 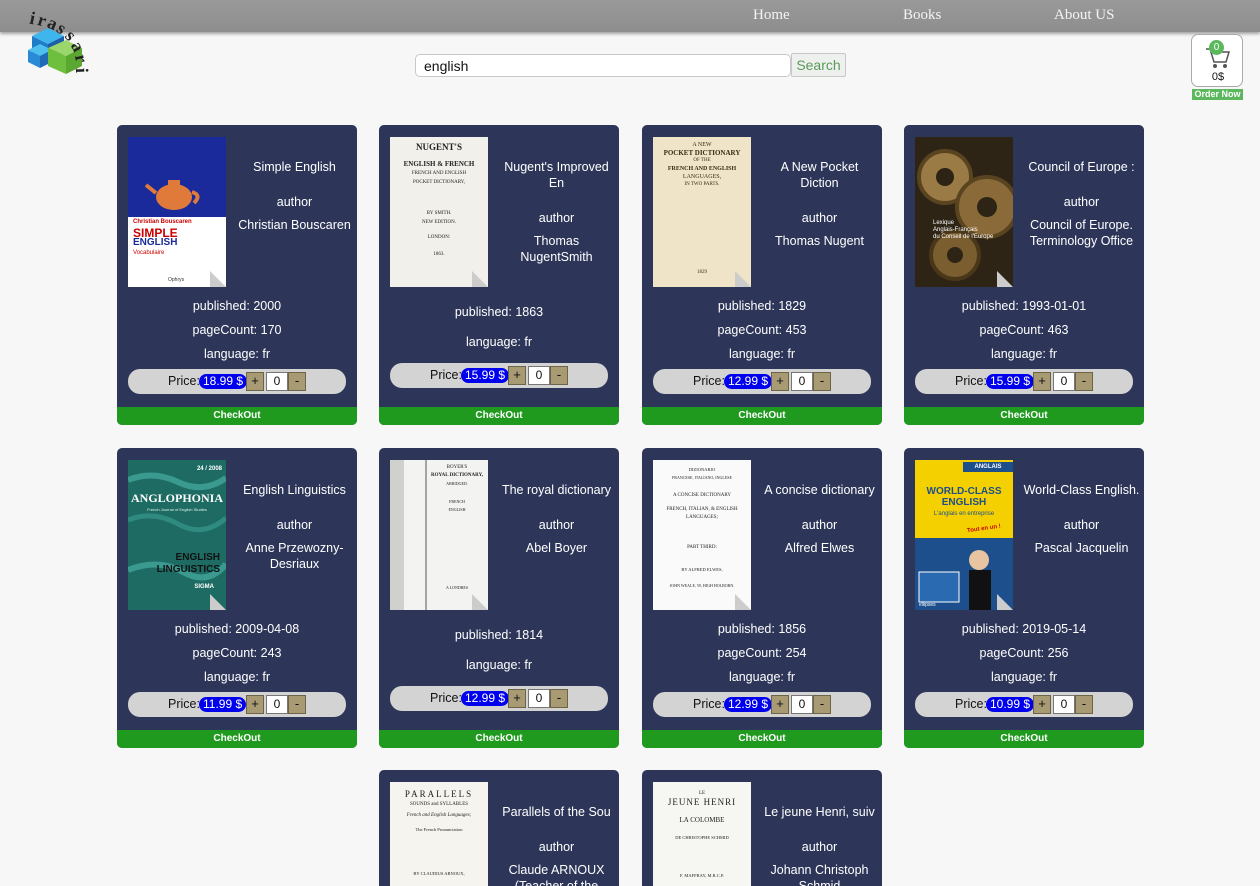 I want to click on book-pagecount: pageCount: 254, so click(x=762, y=653).